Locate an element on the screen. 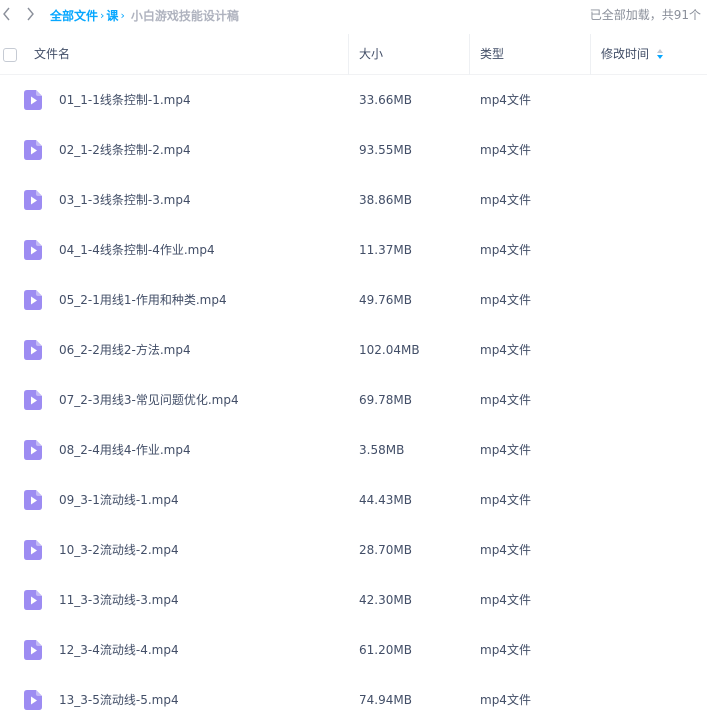 Image resolution: width=707 pixels, height=725 pixels. forward-arrow-icon is located at coordinates (30, 14).